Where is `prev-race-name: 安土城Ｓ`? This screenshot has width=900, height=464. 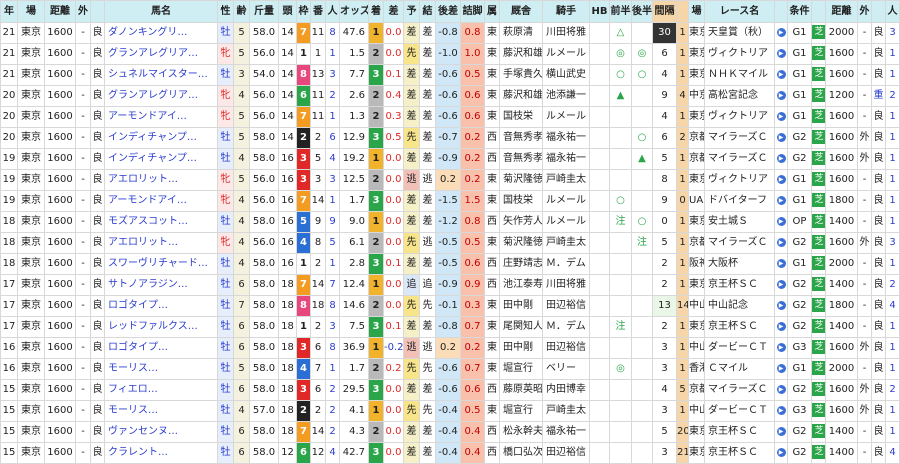
prev-race-name: 安土城Ｓ is located at coordinates (740, 222).